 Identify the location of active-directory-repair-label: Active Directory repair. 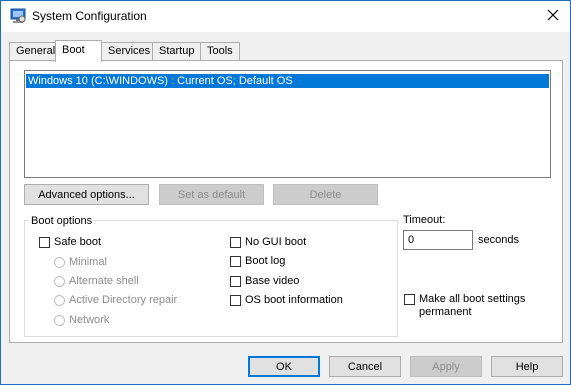
(123, 300).